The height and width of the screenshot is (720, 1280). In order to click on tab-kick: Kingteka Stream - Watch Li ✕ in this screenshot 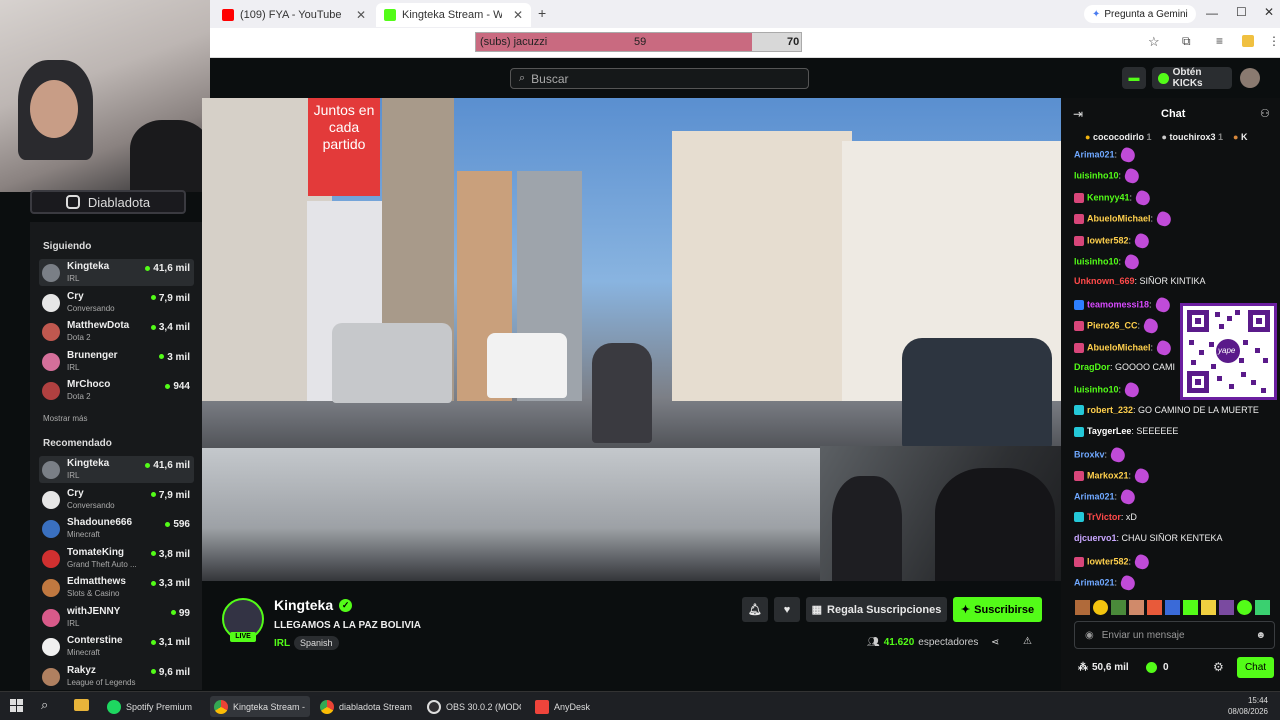, I will do `click(453, 15)`.